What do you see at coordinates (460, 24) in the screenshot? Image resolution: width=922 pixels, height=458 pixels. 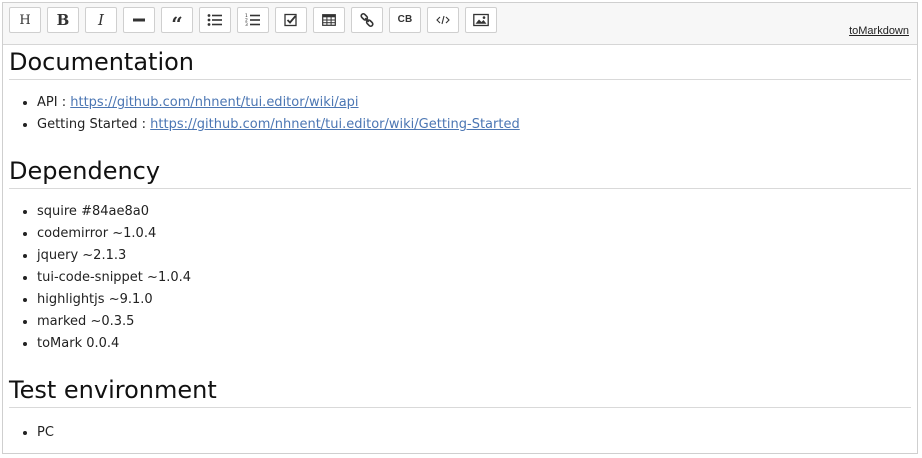 I see `toolbar: H B I “ 1 2 3 CB toMarkdown` at bounding box center [460, 24].